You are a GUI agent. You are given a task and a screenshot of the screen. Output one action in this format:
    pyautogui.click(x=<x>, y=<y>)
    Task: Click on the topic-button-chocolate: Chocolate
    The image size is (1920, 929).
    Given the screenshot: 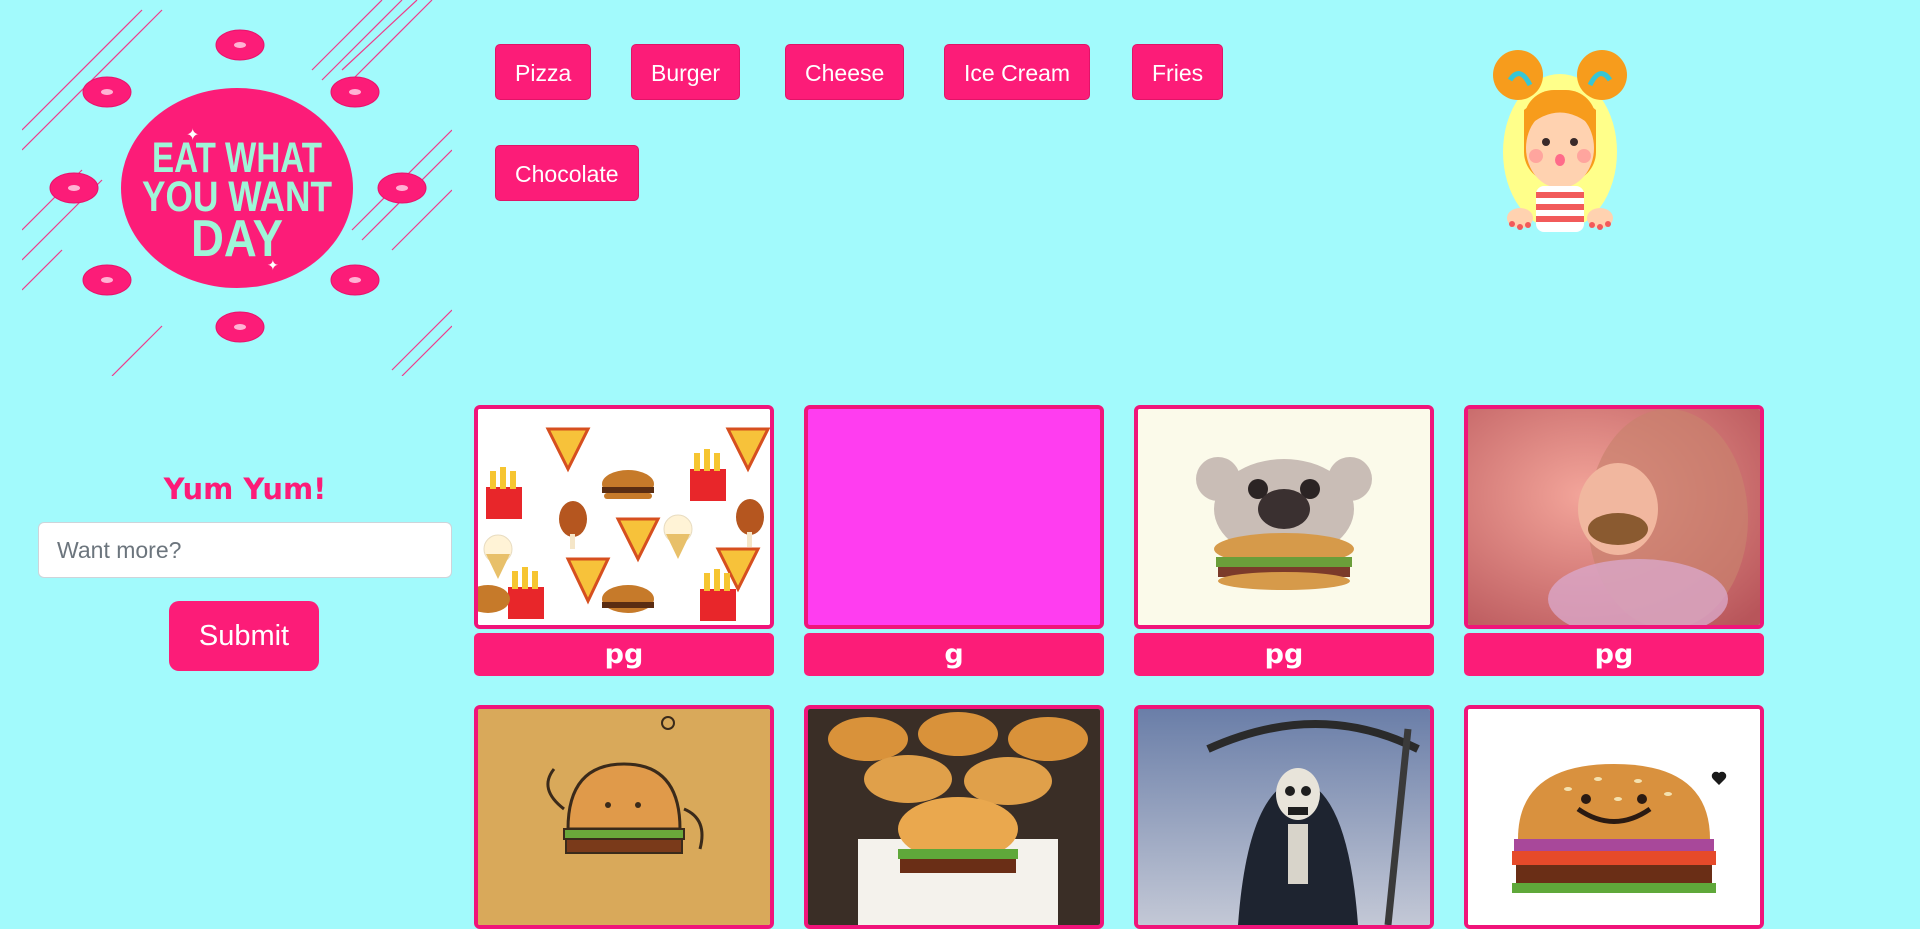 What is the action you would take?
    pyautogui.click(x=567, y=173)
    